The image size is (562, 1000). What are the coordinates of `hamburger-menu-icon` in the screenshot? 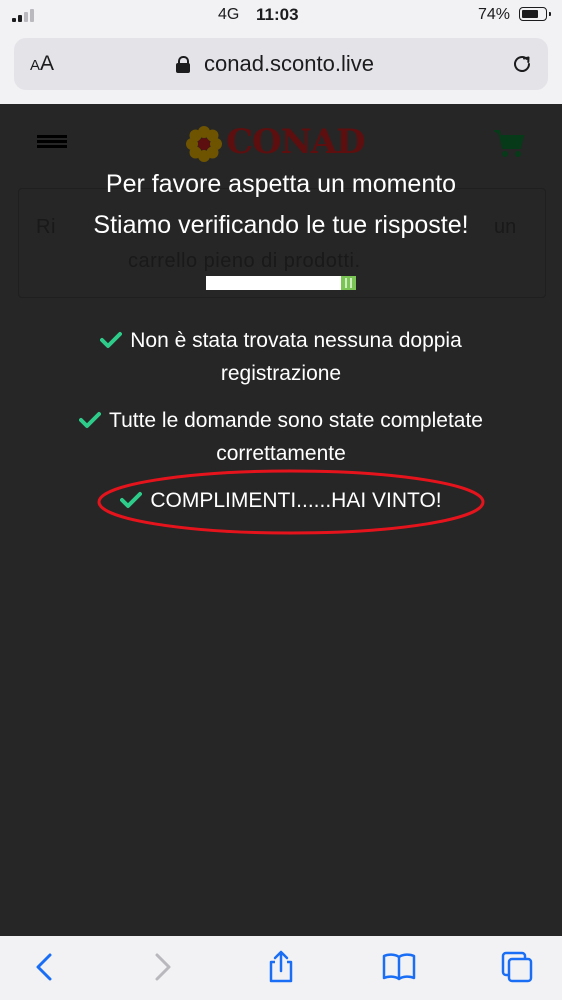 It's located at (52, 142).